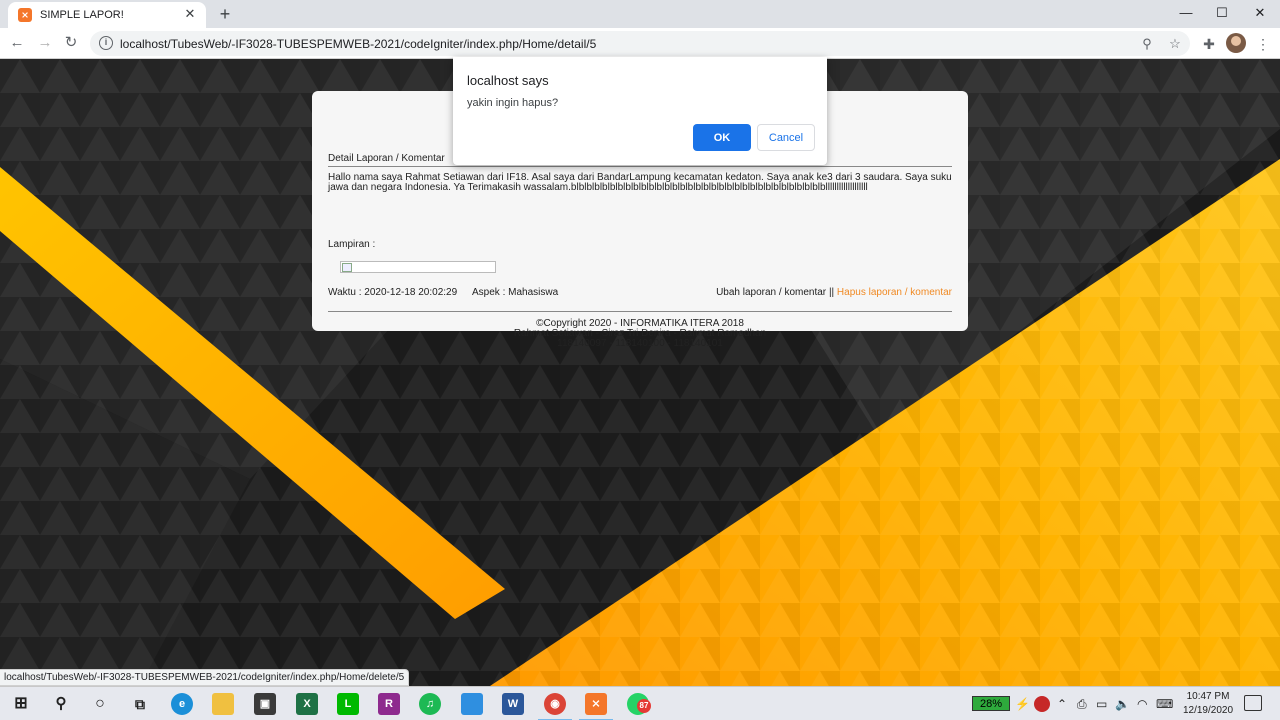 This screenshot has height=720, width=1280. I want to click on edge-icon: e, so click(182, 704).